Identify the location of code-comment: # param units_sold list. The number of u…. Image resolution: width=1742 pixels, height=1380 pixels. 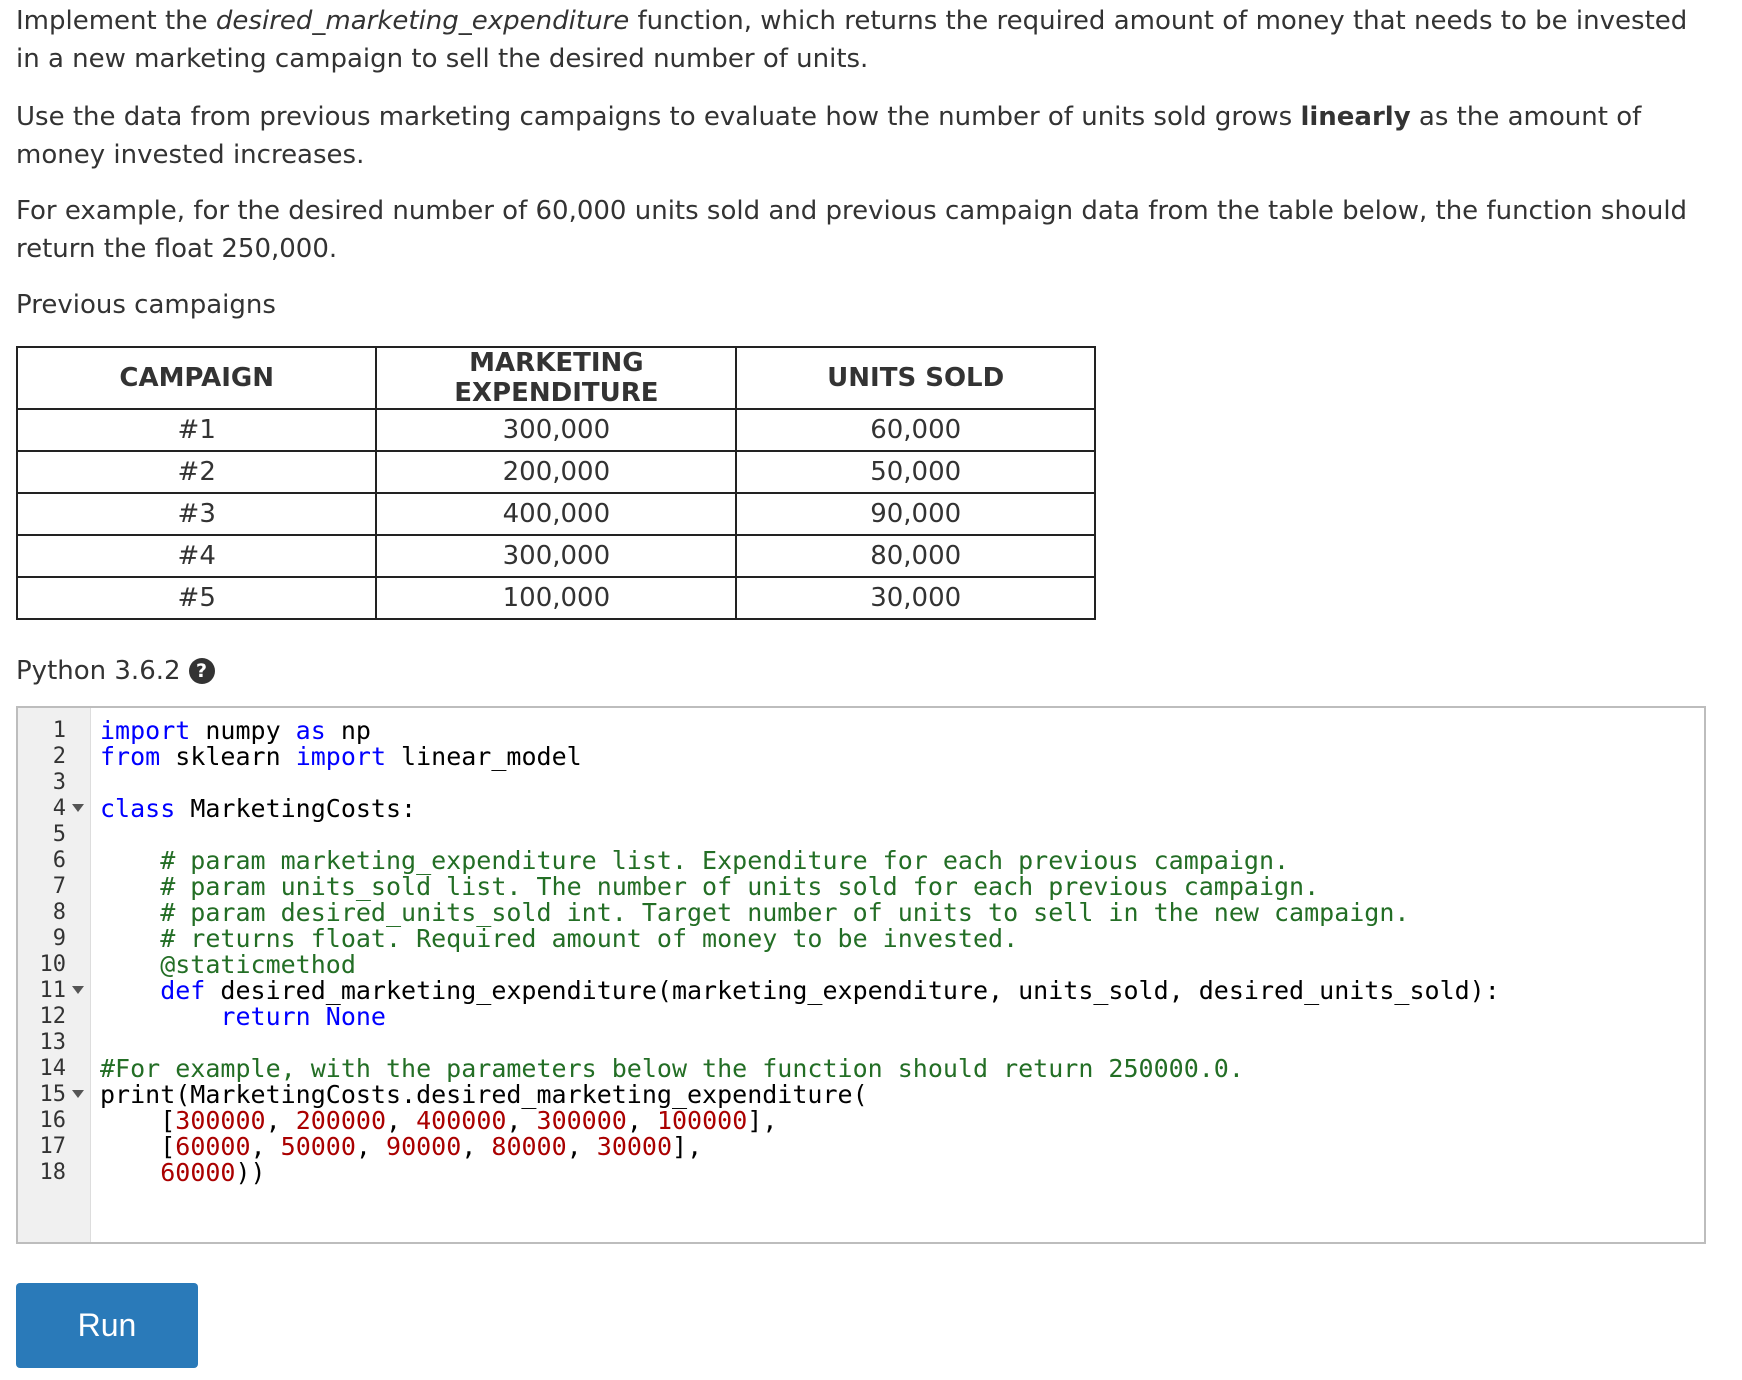
(710, 886).